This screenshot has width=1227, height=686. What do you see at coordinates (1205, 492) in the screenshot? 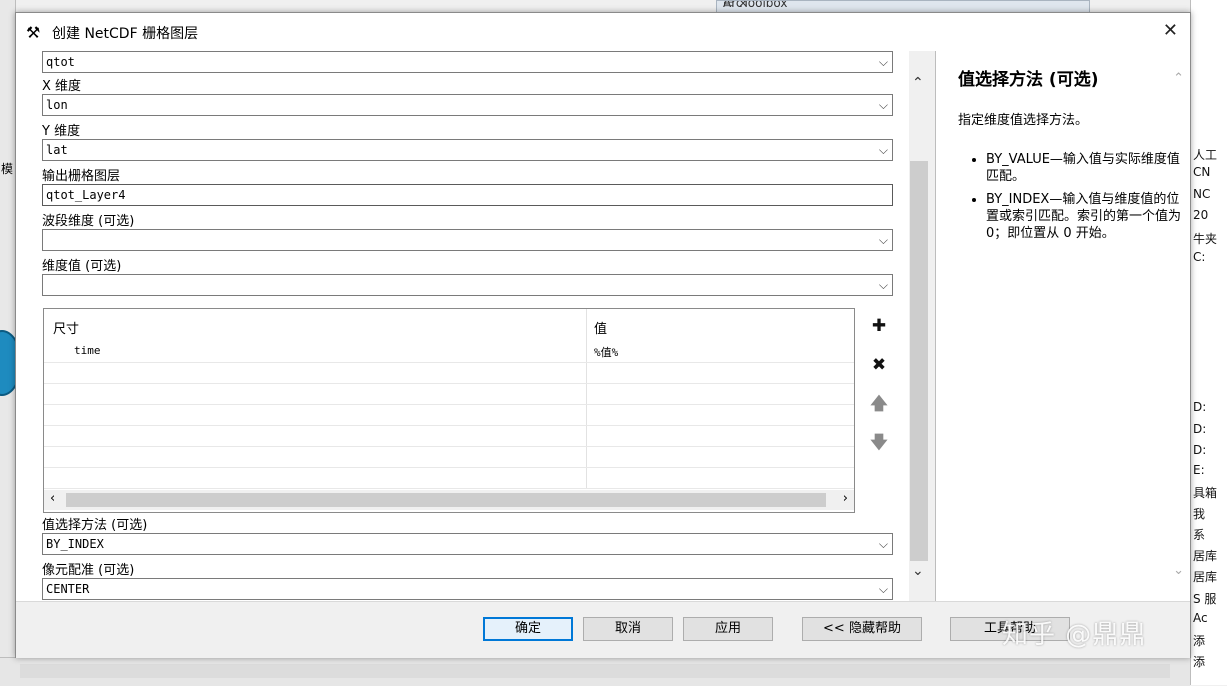
I see `catalog-item: 具箱` at bounding box center [1205, 492].